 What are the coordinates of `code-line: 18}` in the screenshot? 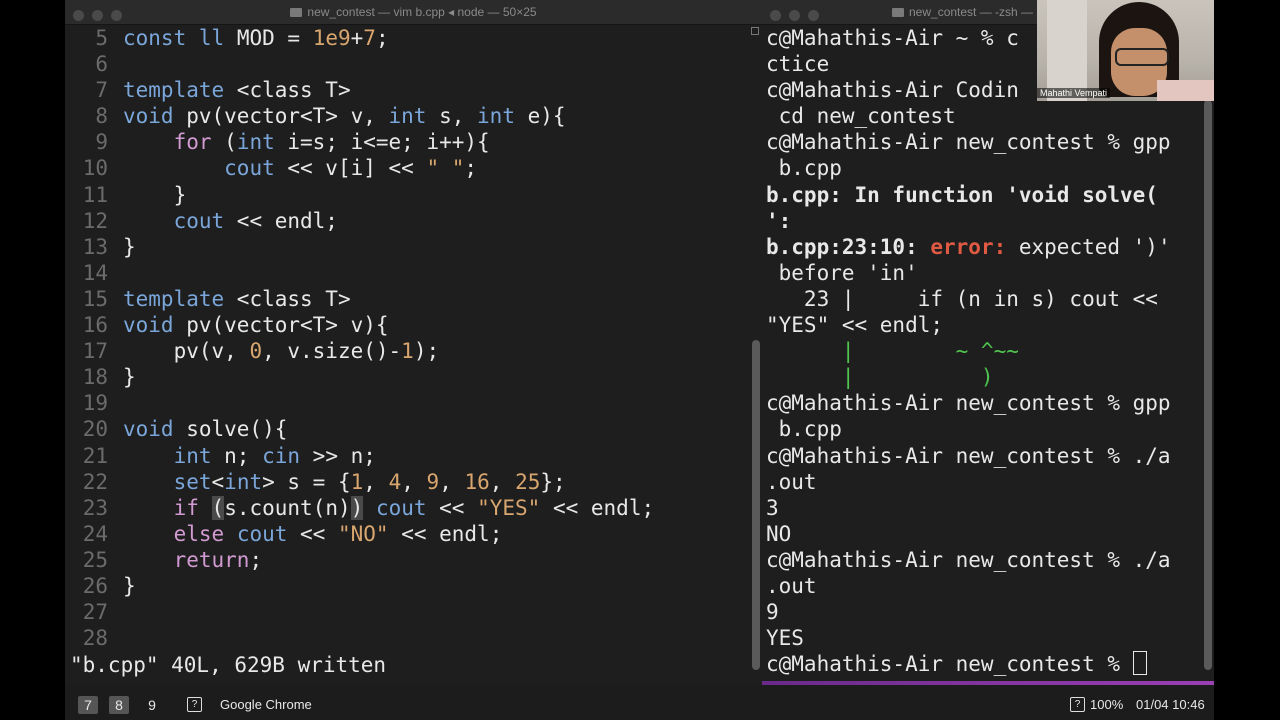 It's located at (109, 377).